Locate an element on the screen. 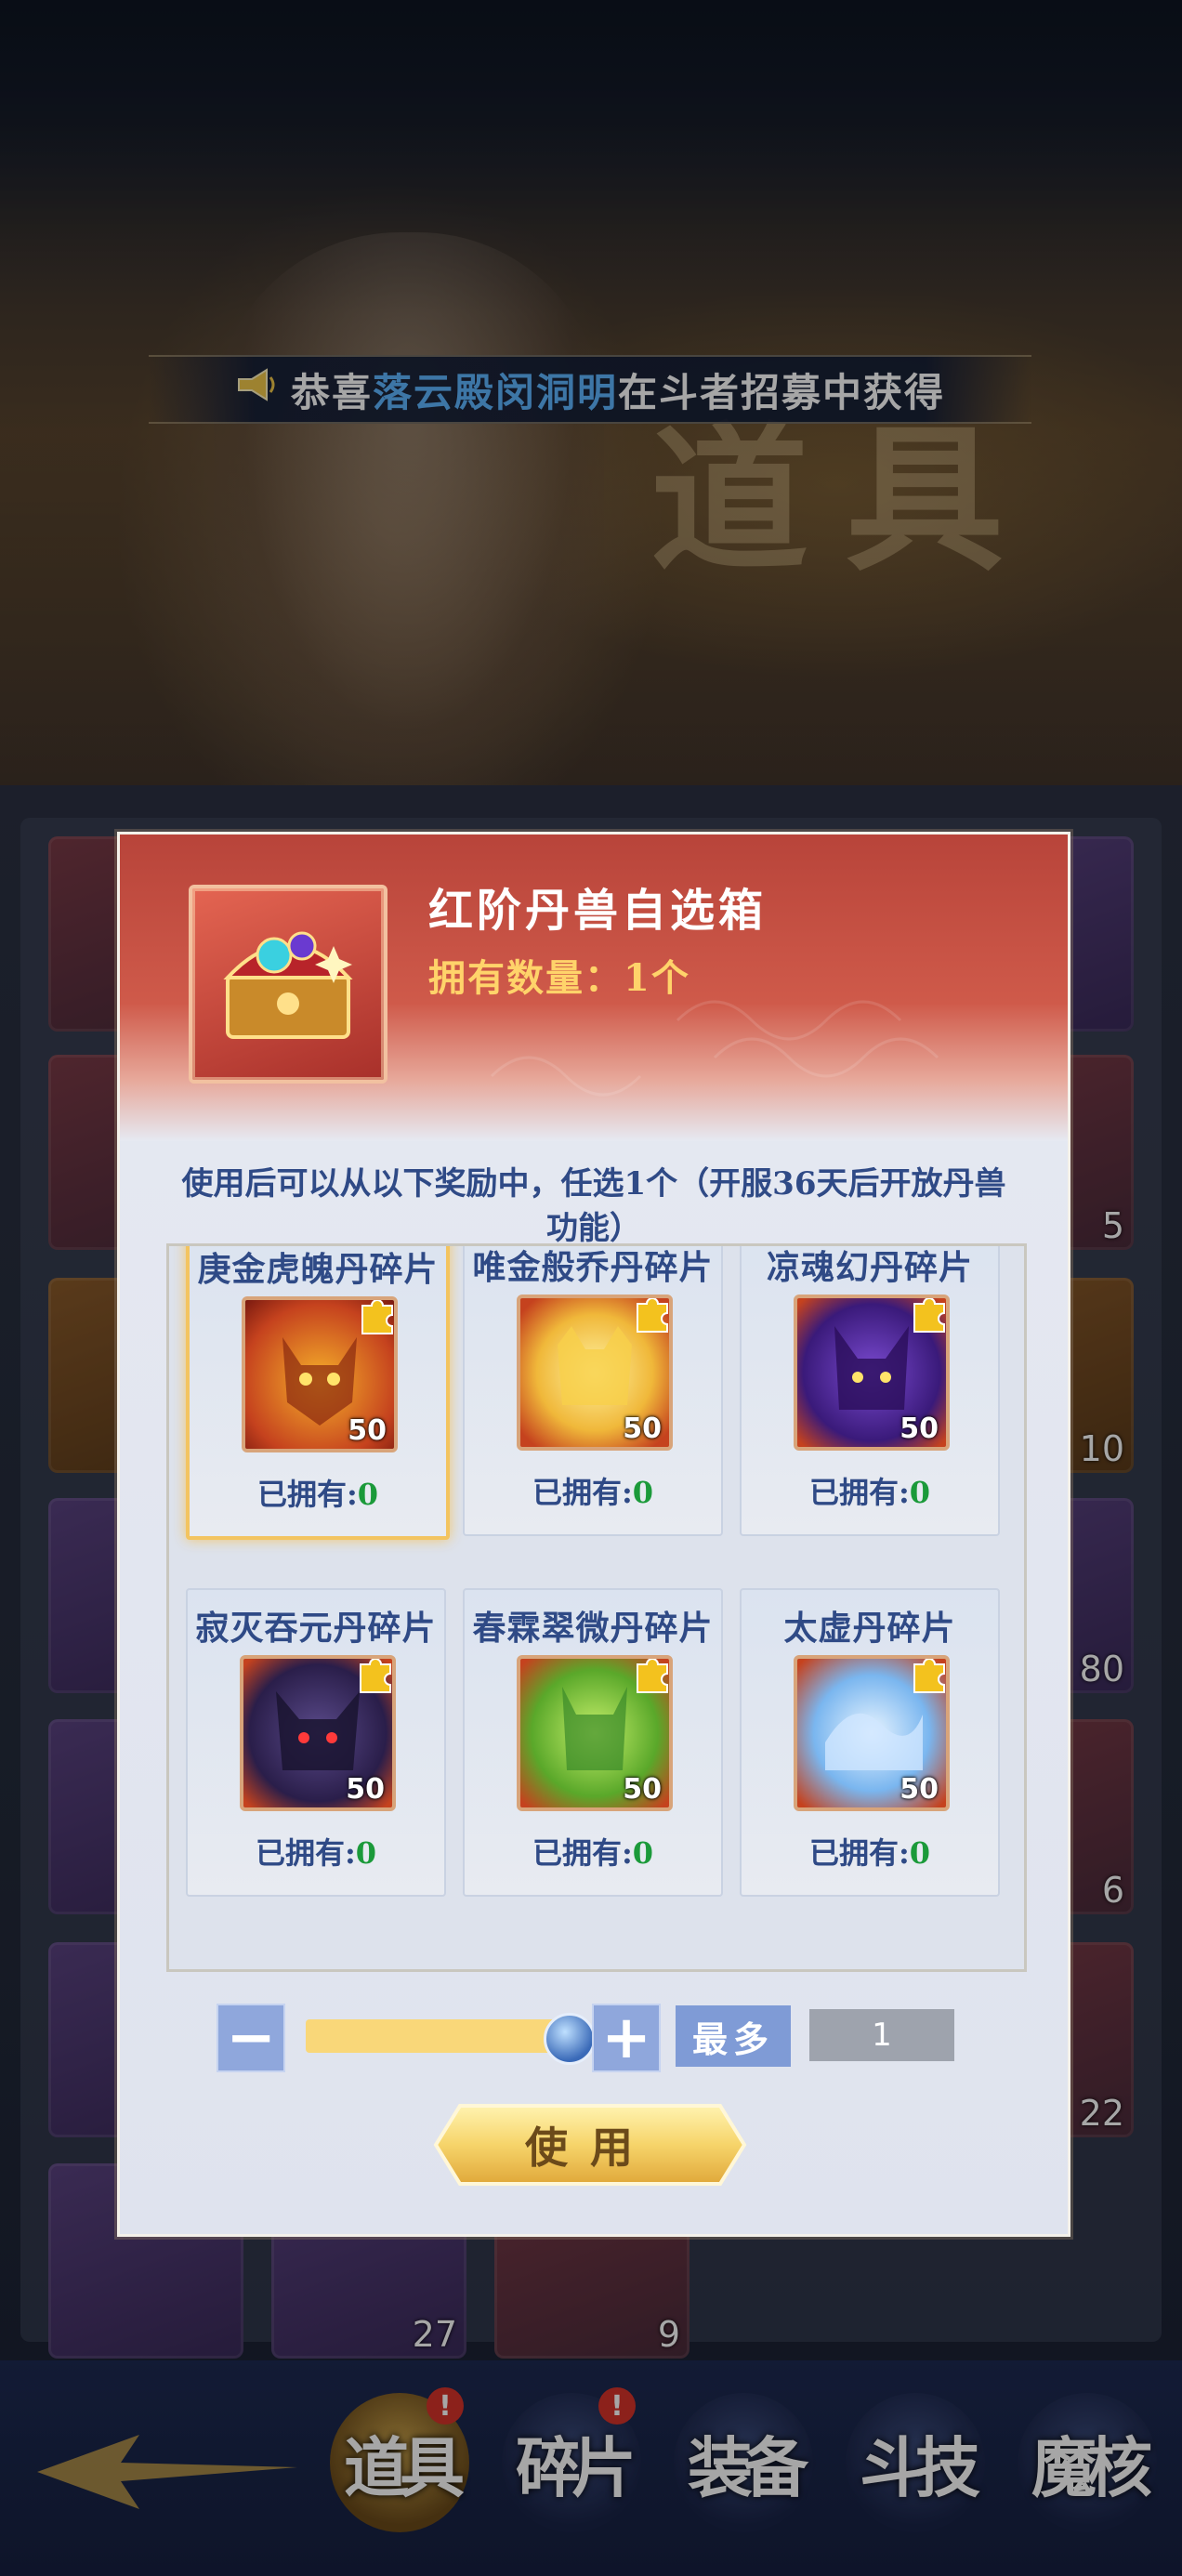 Image resolution: width=1182 pixels, height=2576 pixels. reward-card: 凉魂幻丹碎片 50 已拥有:0 is located at coordinates (870, 1391).